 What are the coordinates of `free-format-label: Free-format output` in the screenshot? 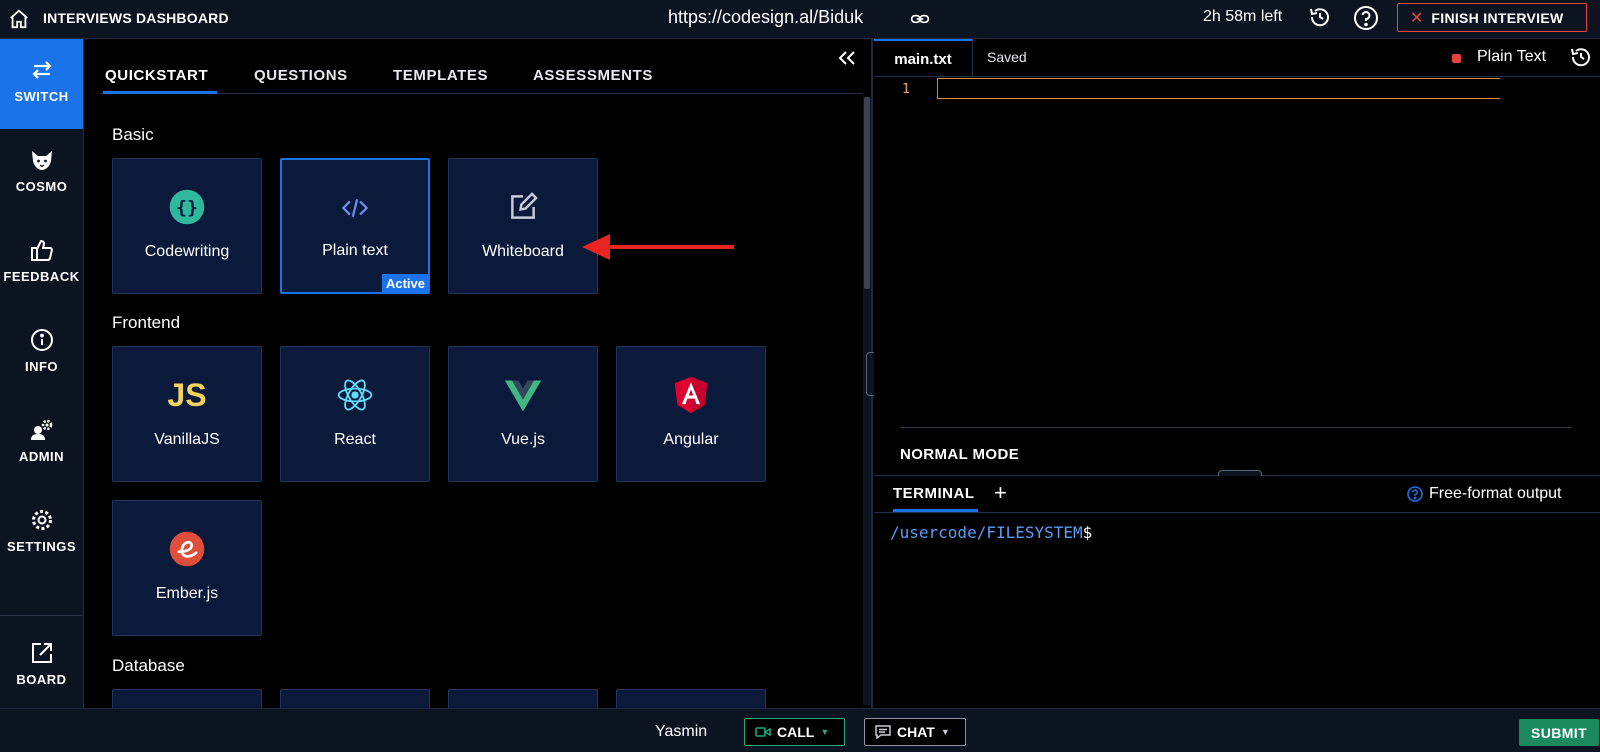 It's located at (1495, 493).